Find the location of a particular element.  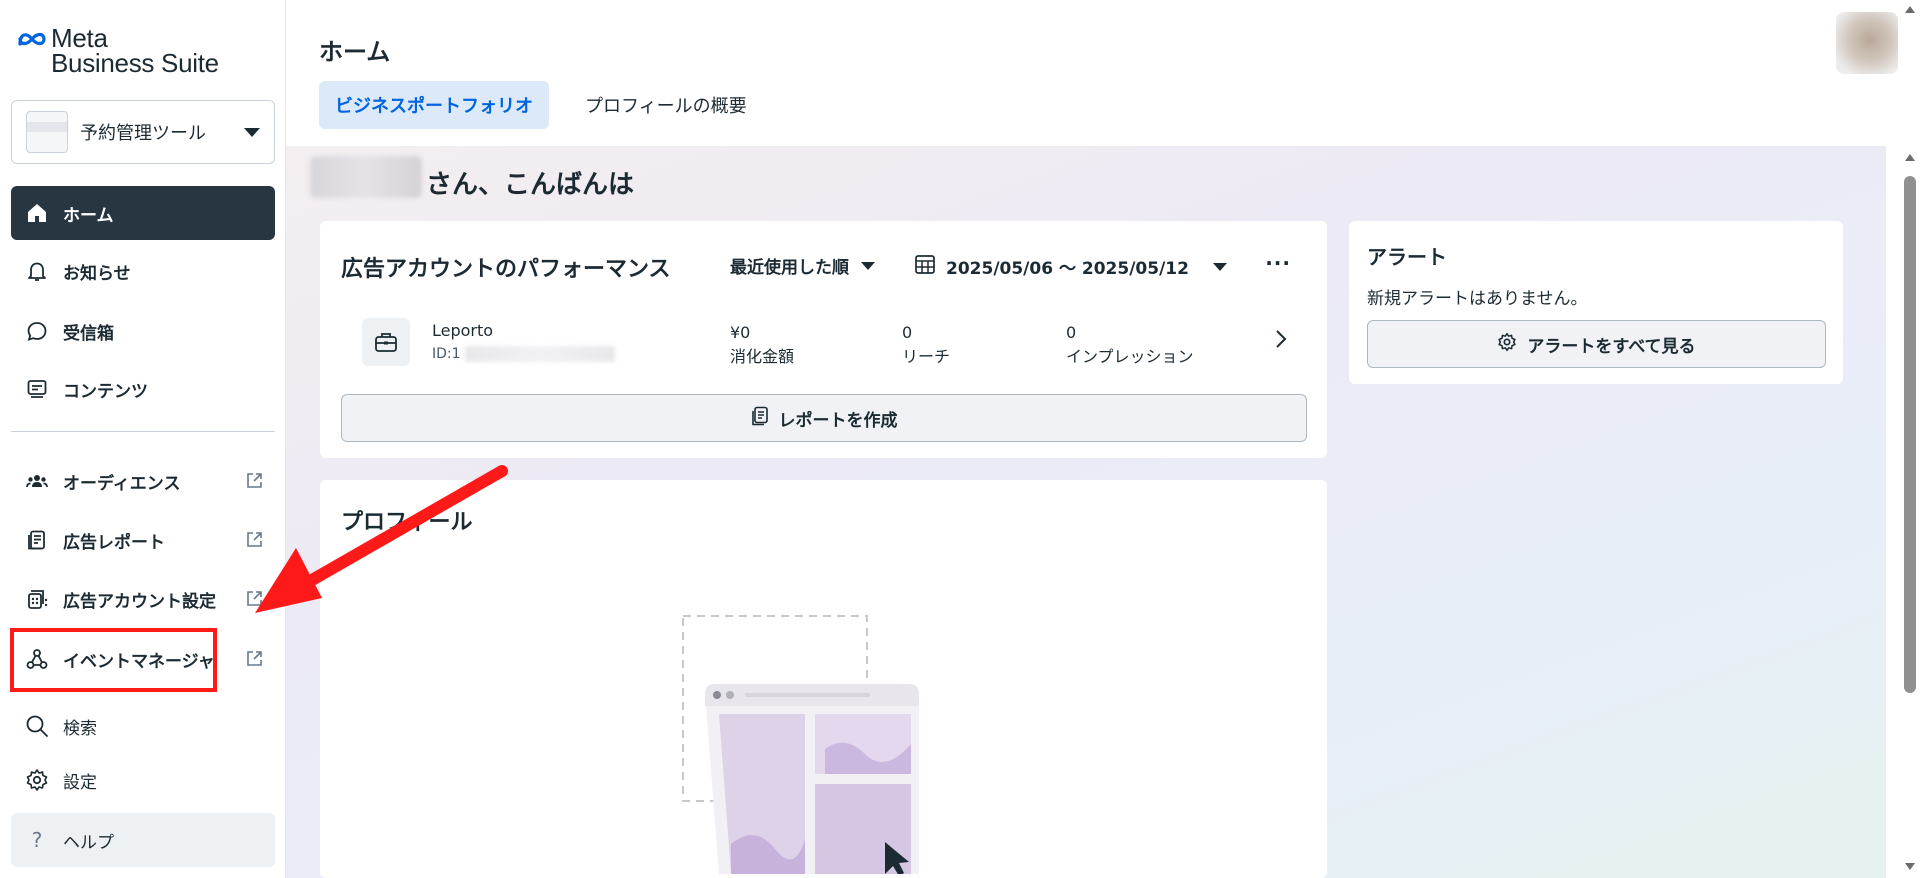

search-icon is located at coordinates (37, 726).